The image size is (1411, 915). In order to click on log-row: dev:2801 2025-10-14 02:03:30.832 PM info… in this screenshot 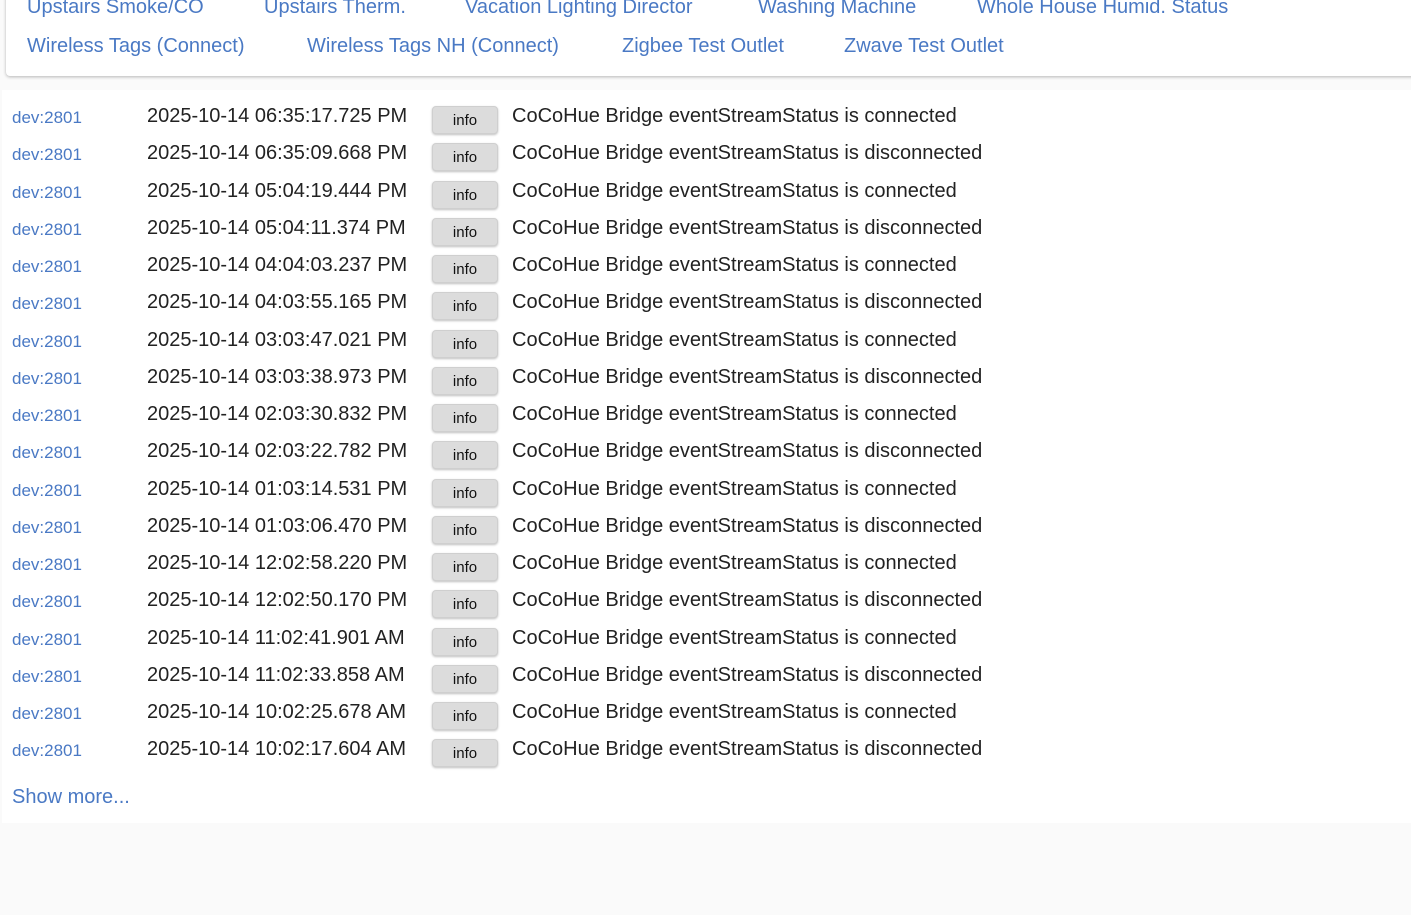, I will do `click(706, 413)`.